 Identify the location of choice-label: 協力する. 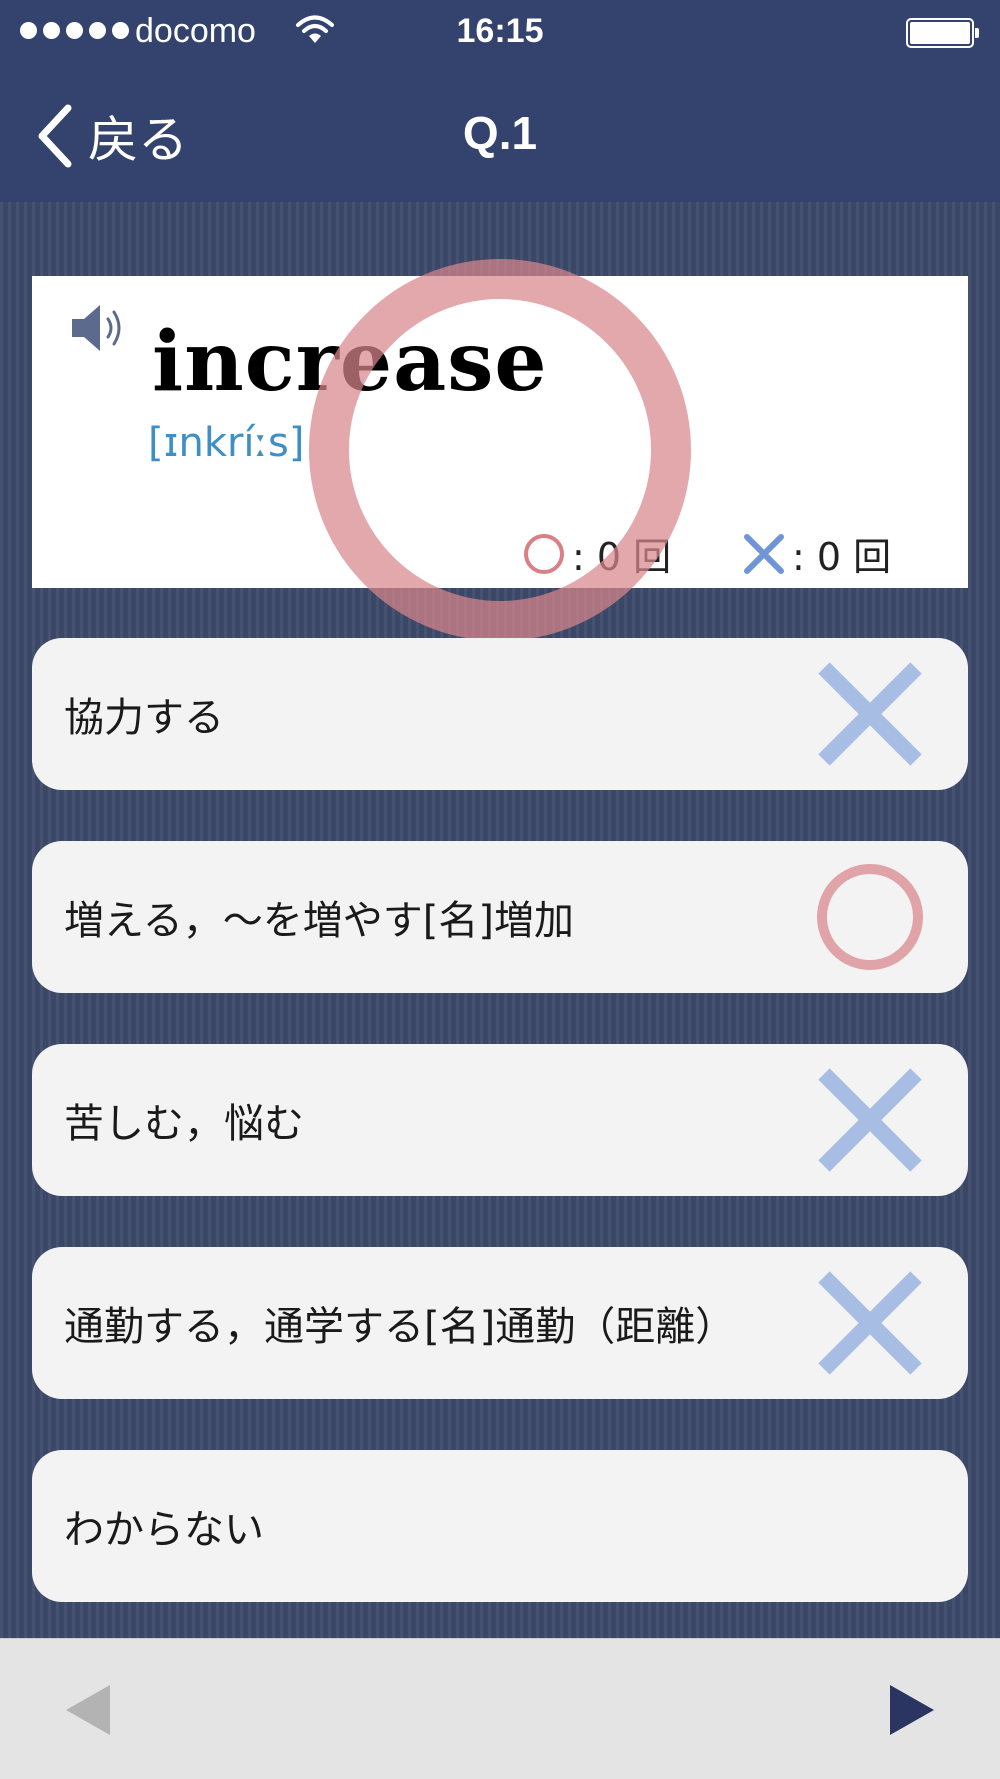
(144, 718).